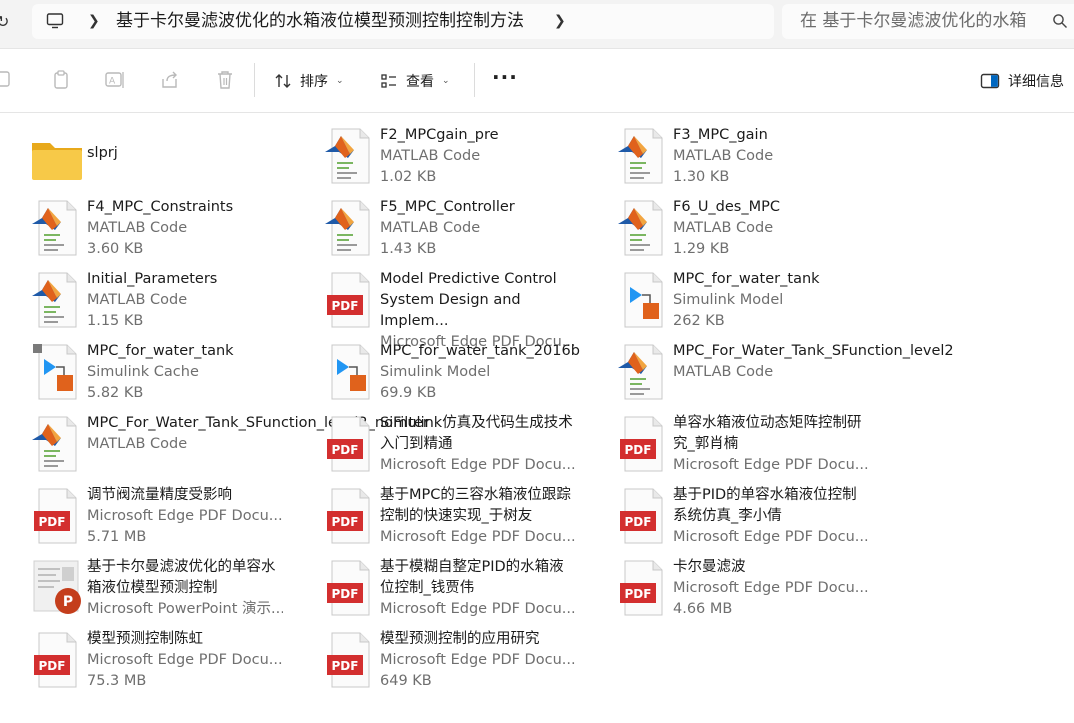 The width and height of the screenshot is (1074, 723). Describe the element at coordinates (746, 279) in the screenshot. I see `file-name: MPC_for_water_tank` at that location.